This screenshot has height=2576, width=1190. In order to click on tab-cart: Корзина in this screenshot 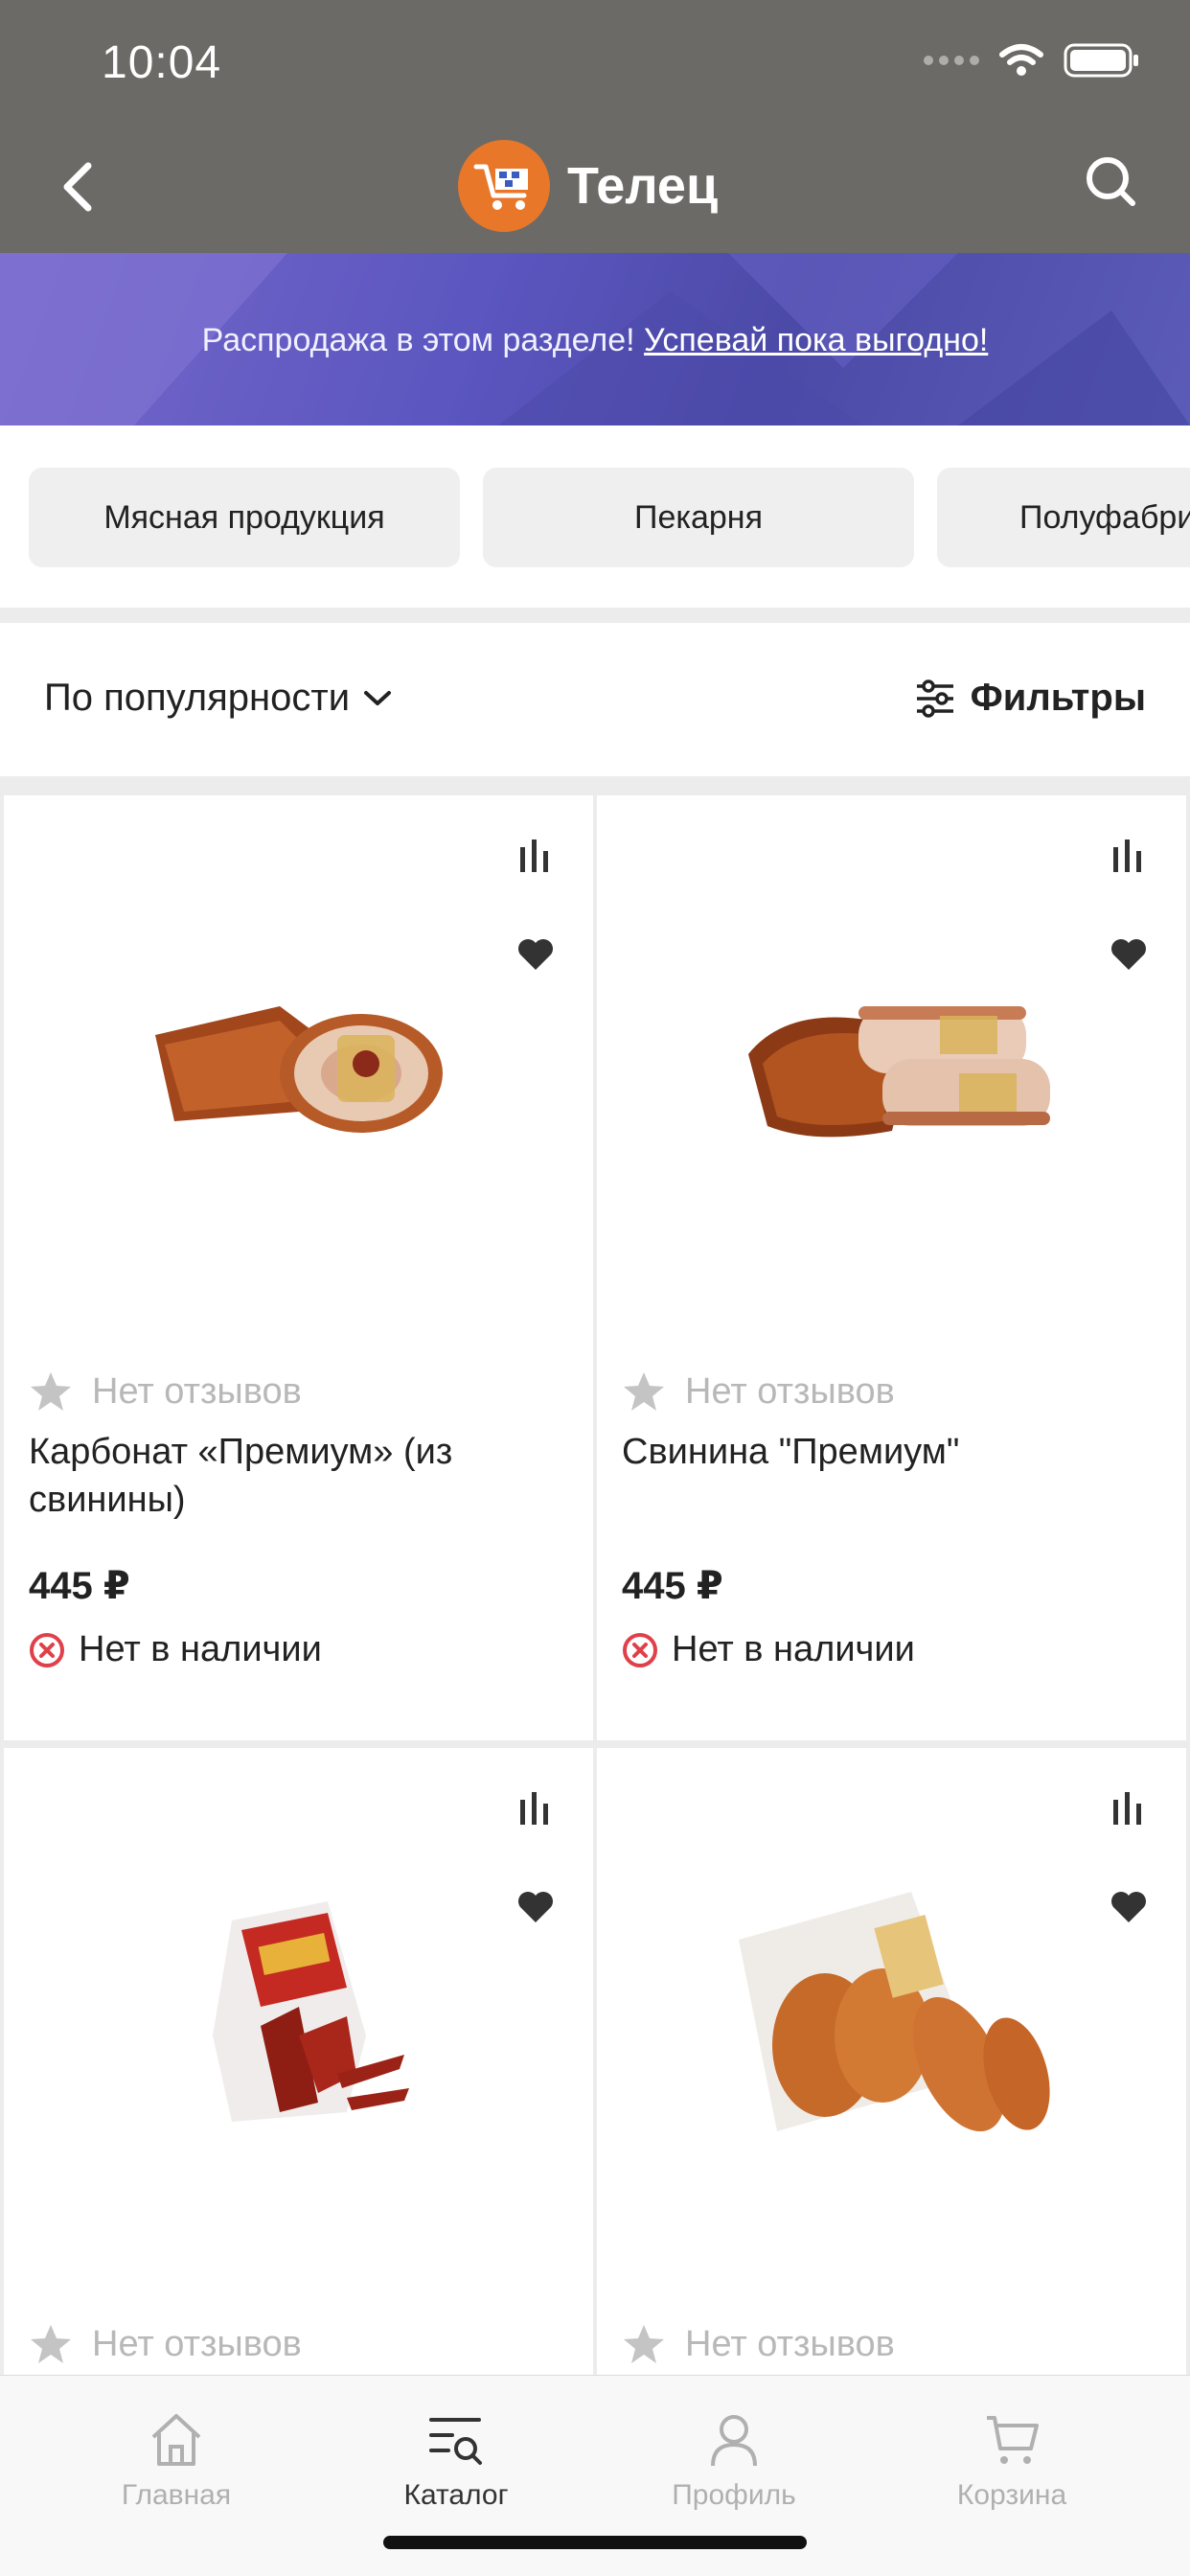, I will do `click(1012, 2462)`.